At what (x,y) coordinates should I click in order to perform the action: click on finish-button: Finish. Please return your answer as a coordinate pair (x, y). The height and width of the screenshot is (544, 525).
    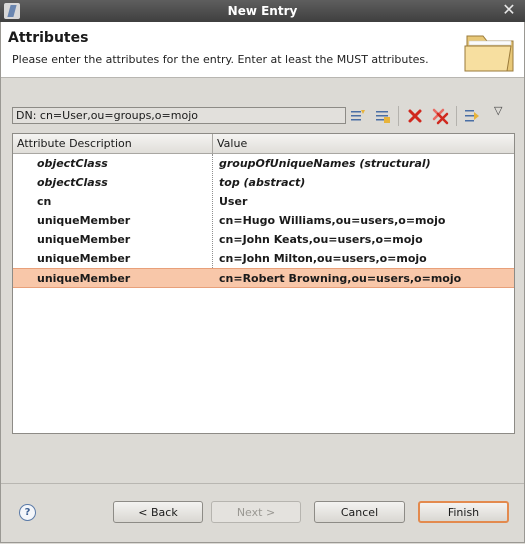
    Looking at the image, I should click on (463, 512).